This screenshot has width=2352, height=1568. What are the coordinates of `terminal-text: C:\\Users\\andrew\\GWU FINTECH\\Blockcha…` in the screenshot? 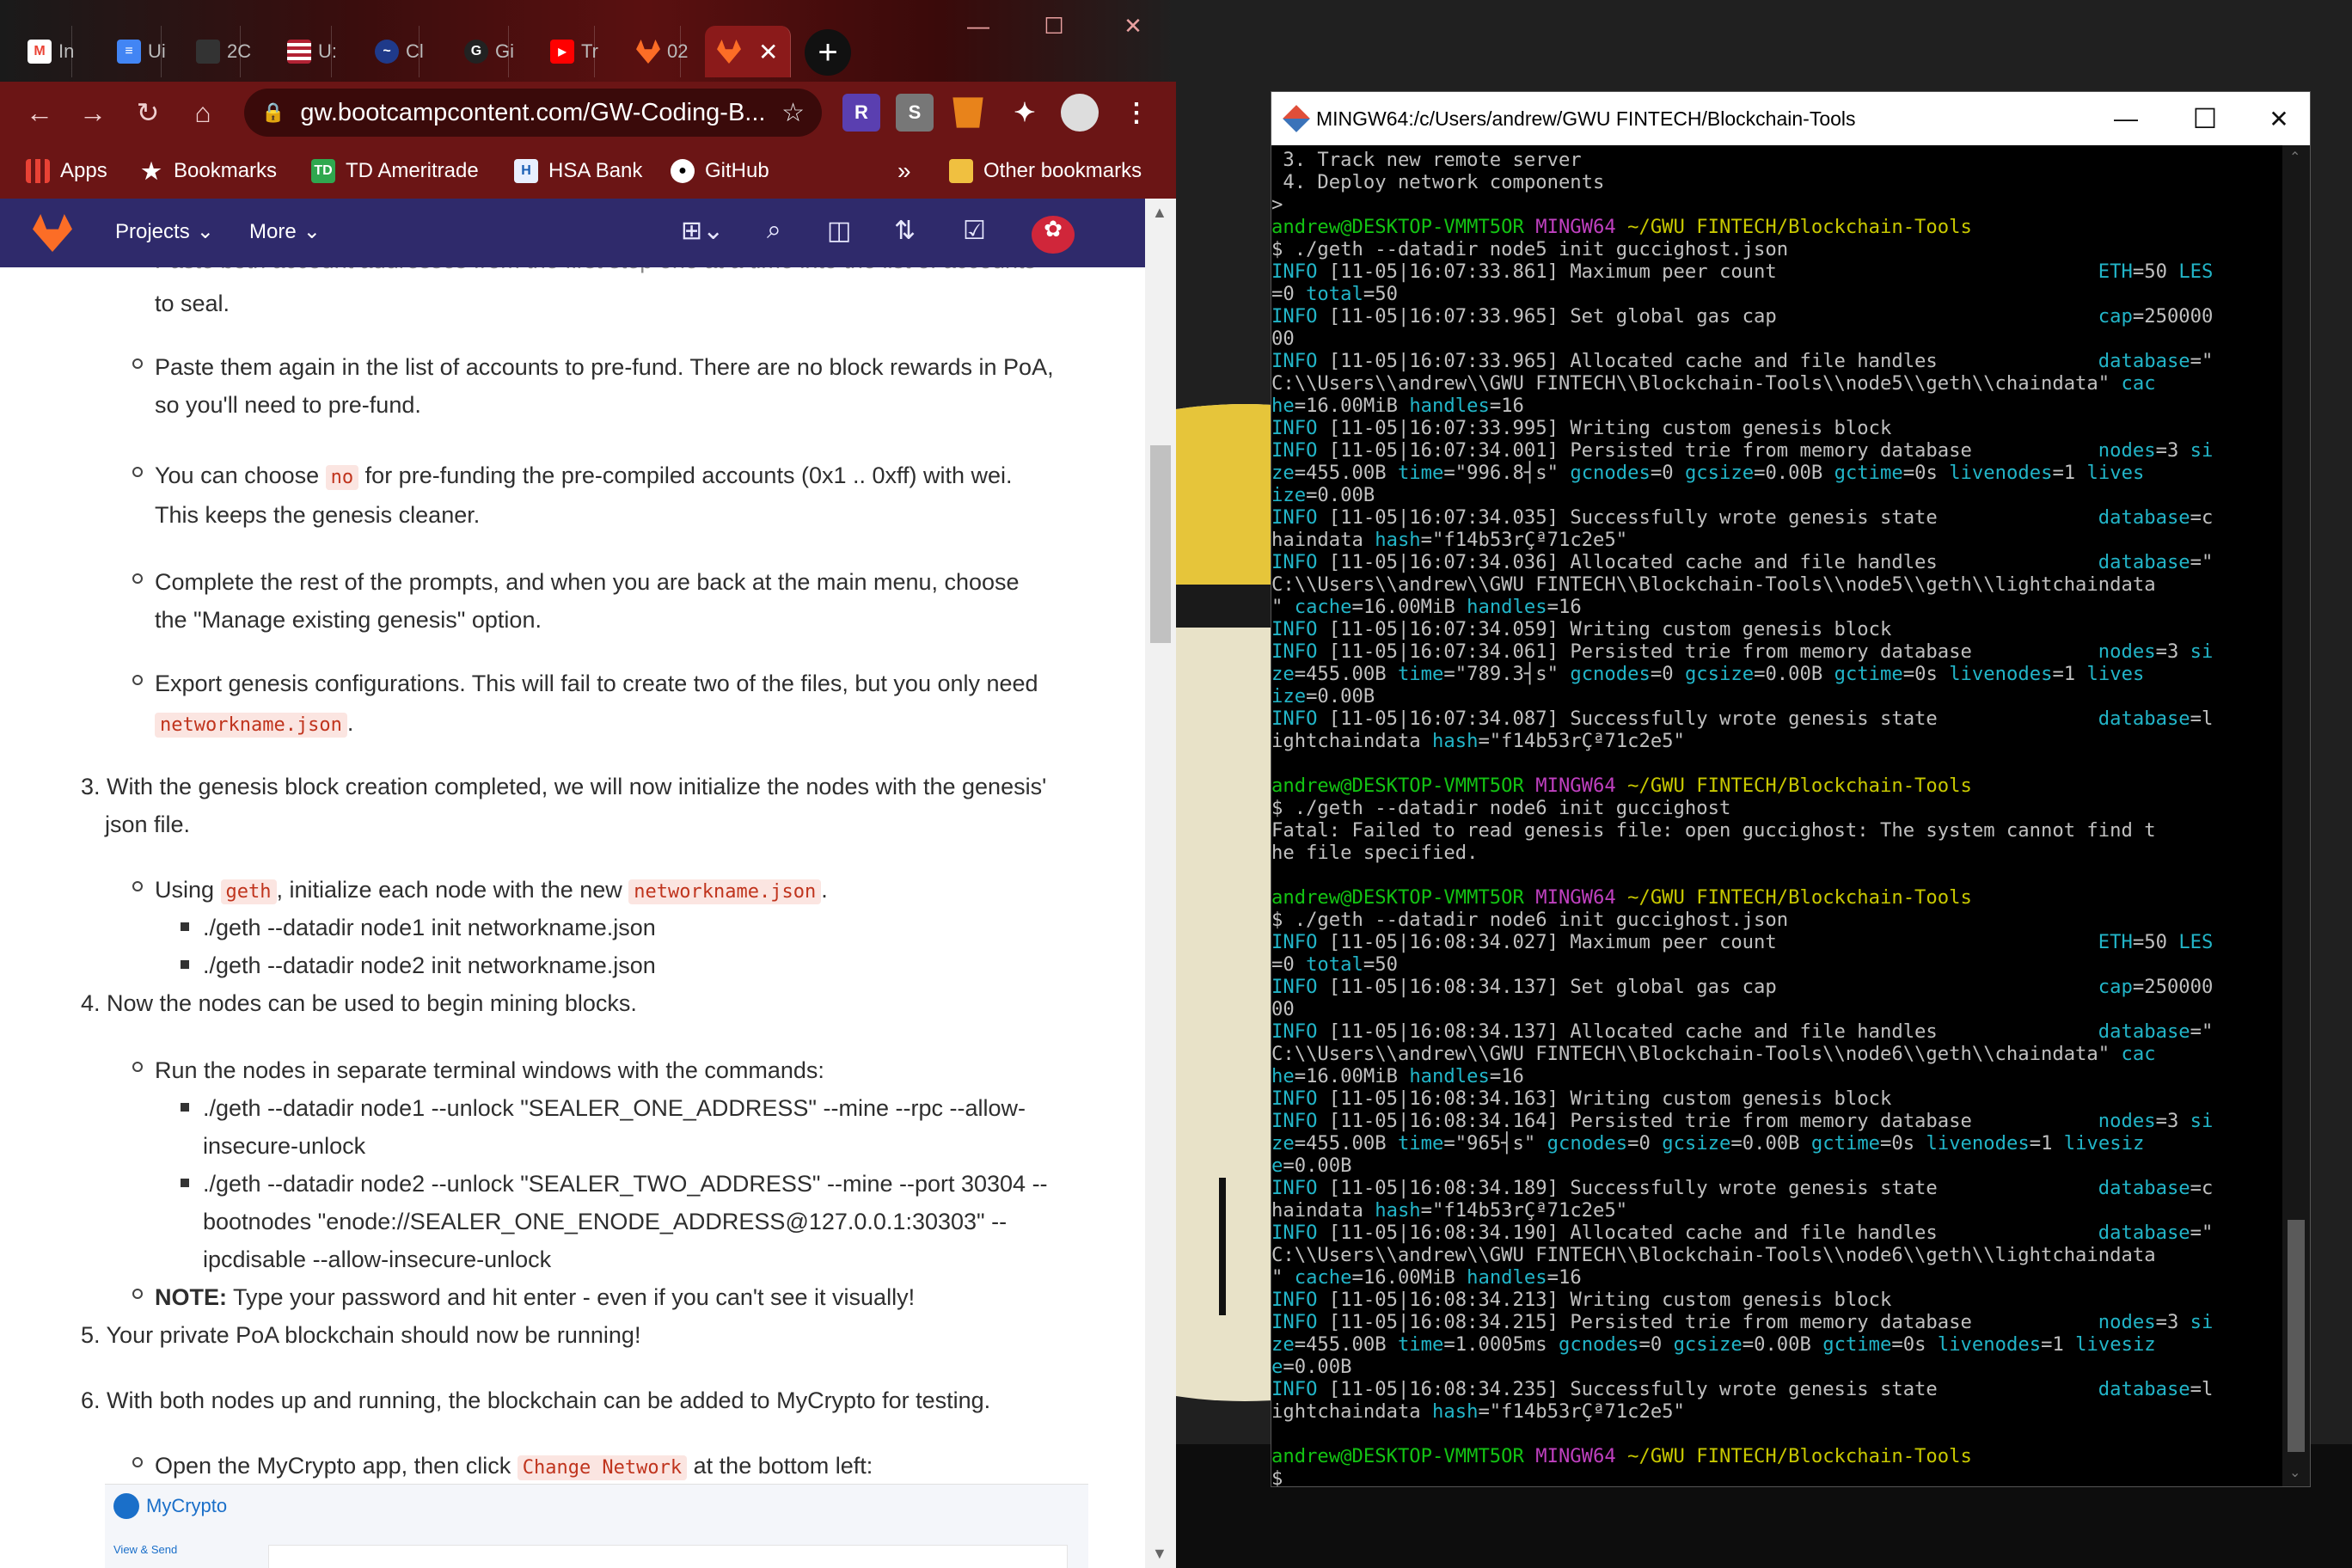 It's located at (1713, 1255).